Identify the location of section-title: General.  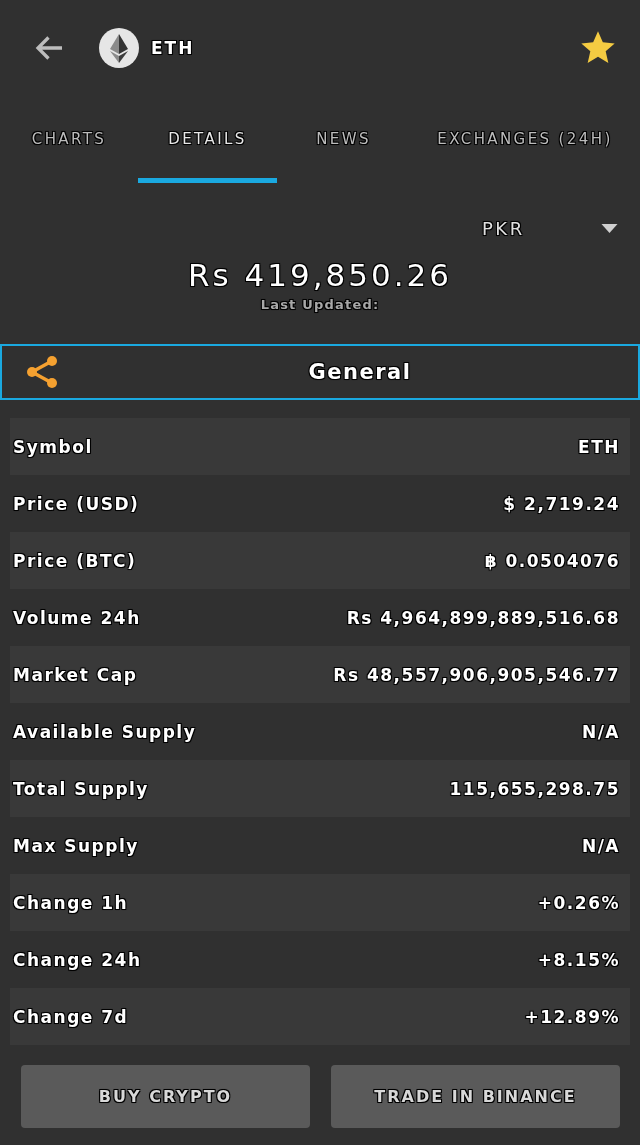
(360, 372).